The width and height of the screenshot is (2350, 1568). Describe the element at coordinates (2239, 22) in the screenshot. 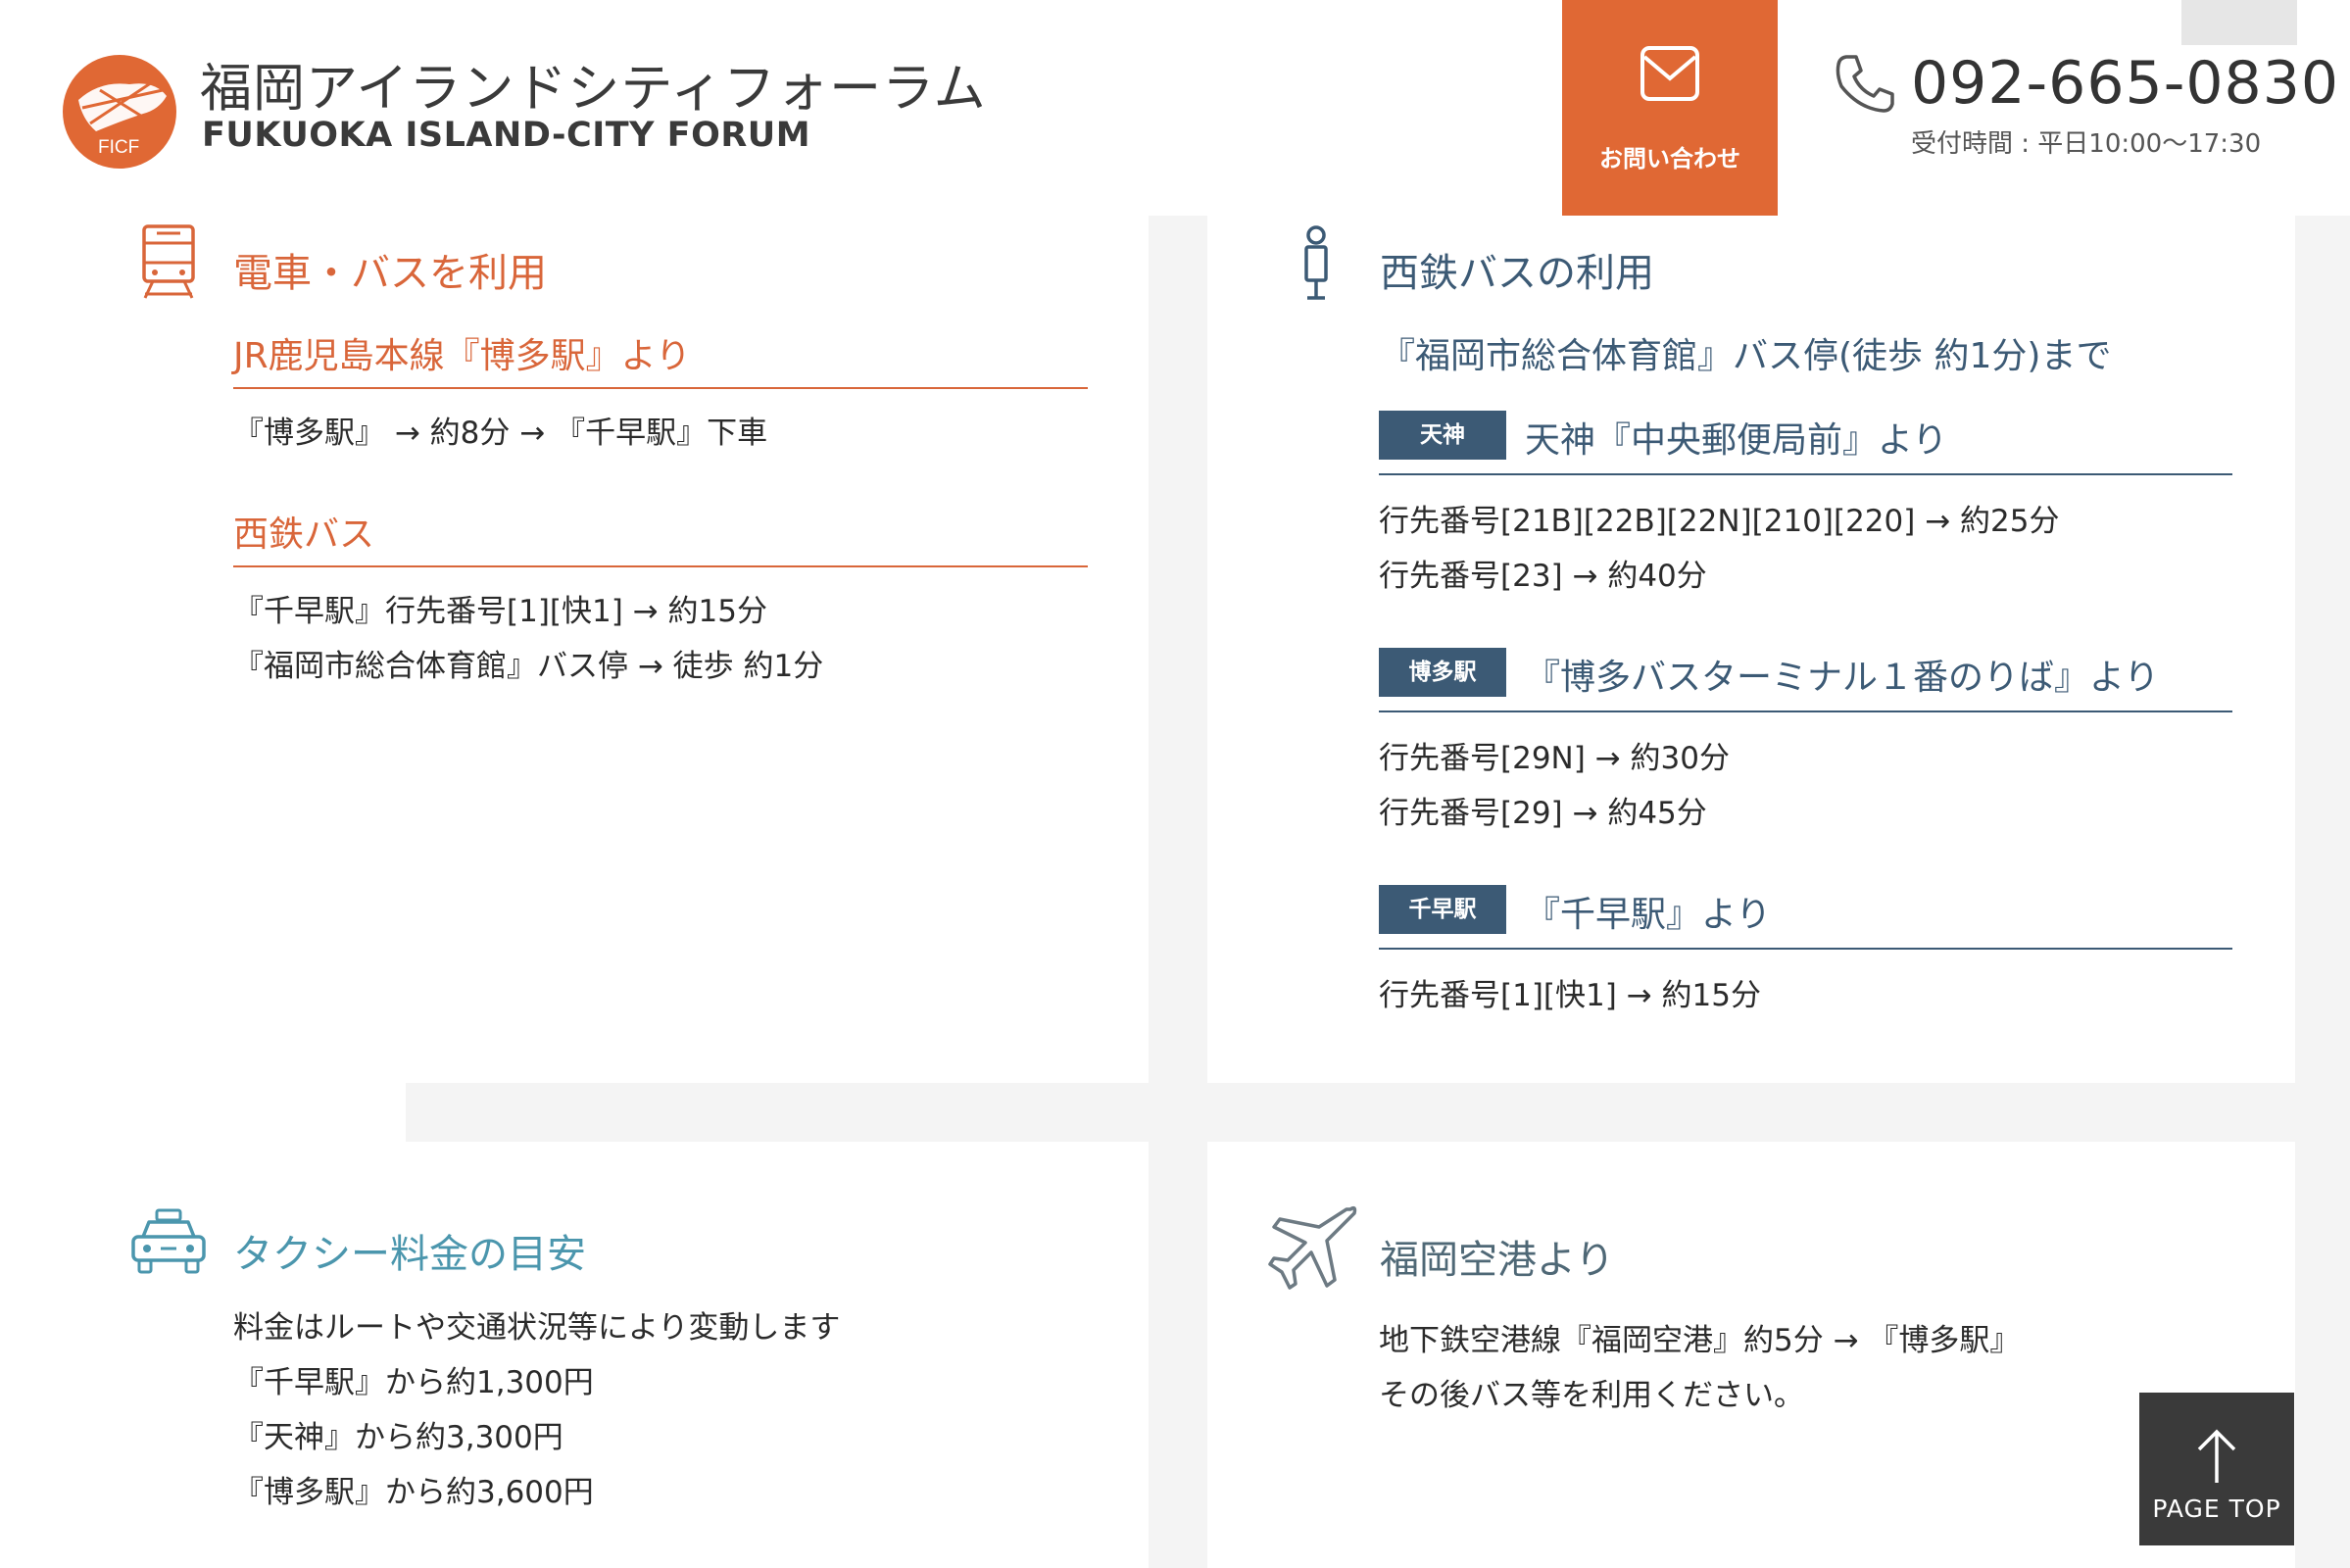

I see `header-tab` at that location.